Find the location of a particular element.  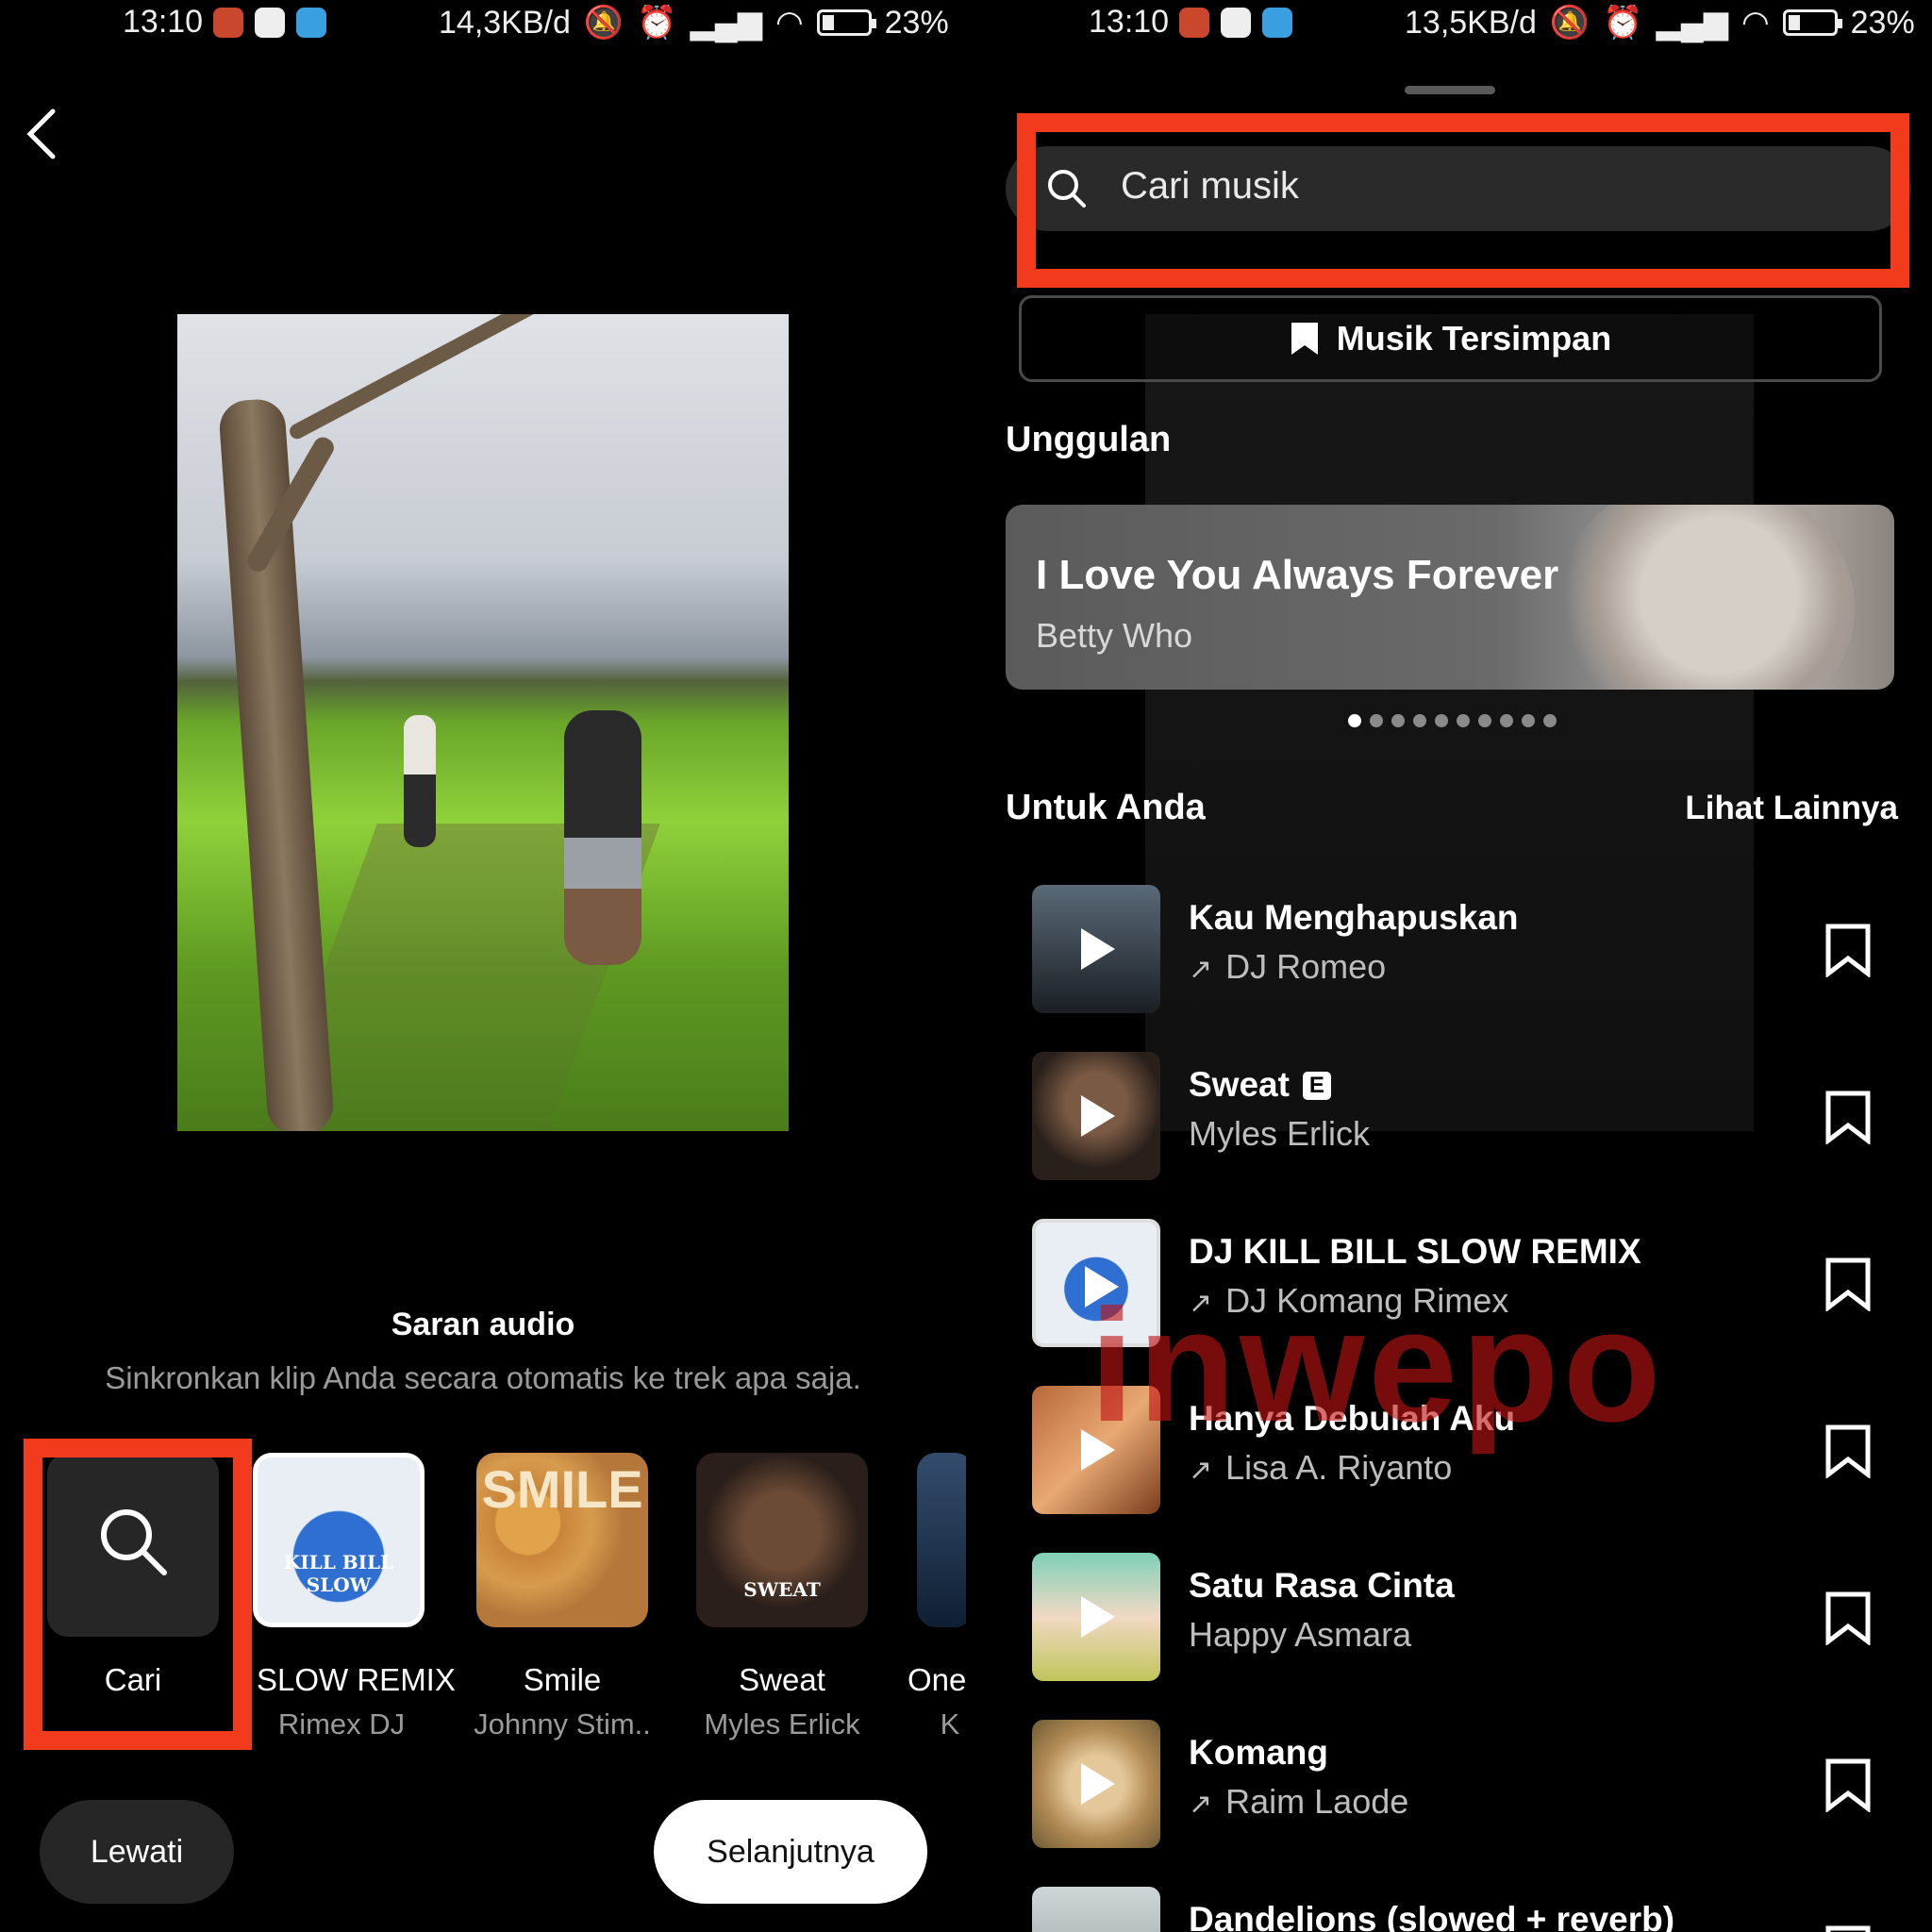

suggestion-artist: K is located at coordinates (950, 1724).